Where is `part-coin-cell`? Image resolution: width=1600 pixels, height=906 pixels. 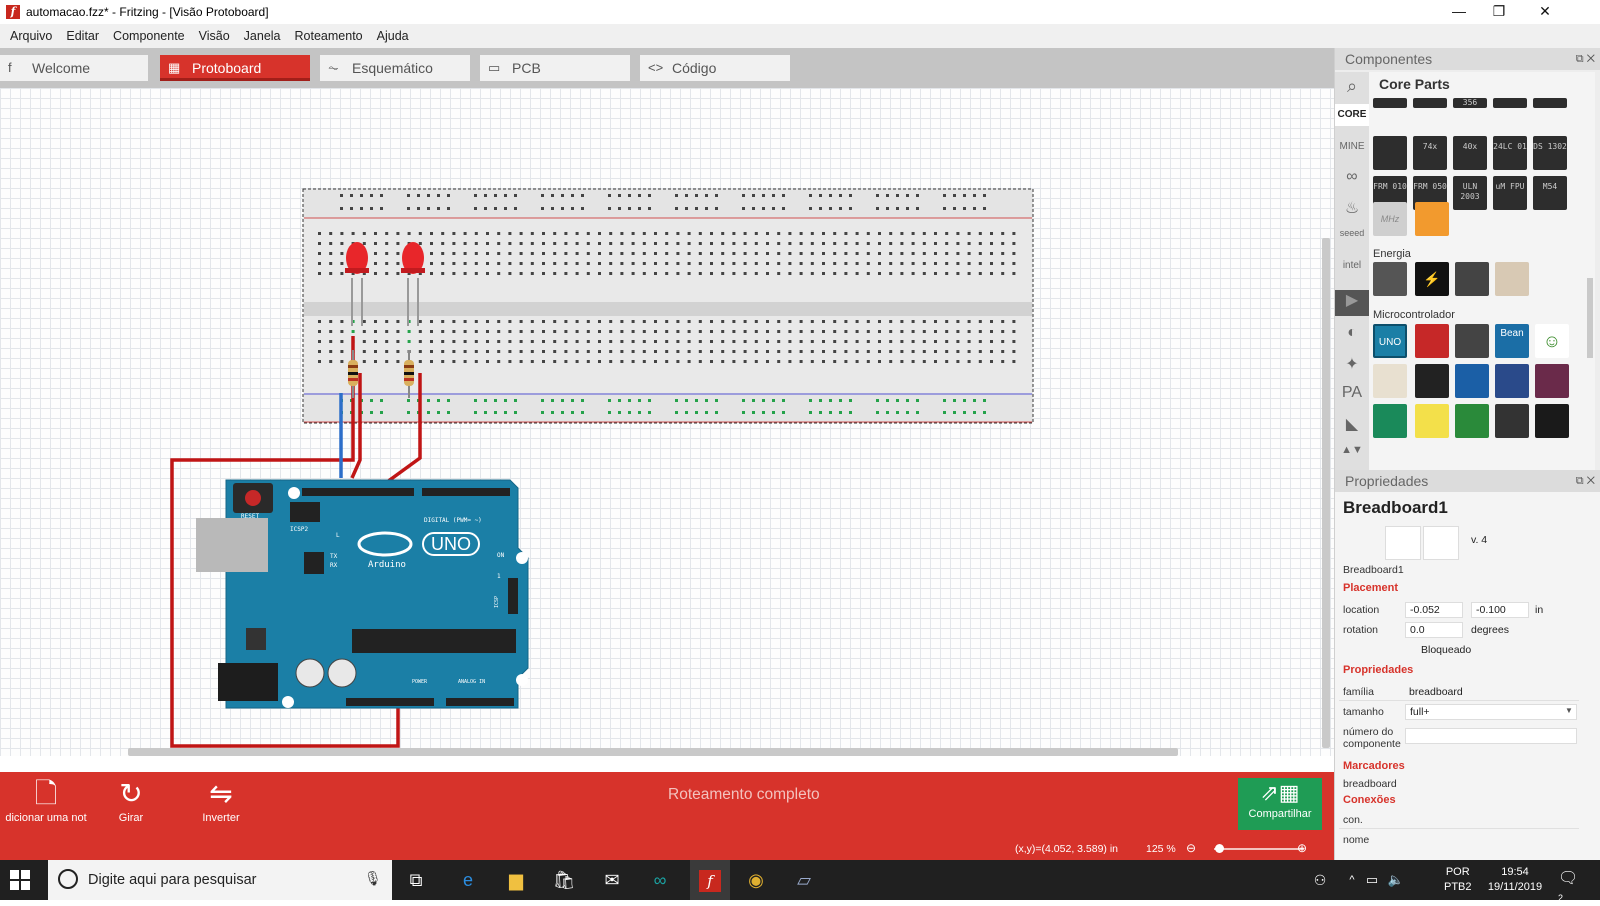
part-coin-cell is located at coordinates (1512, 279).